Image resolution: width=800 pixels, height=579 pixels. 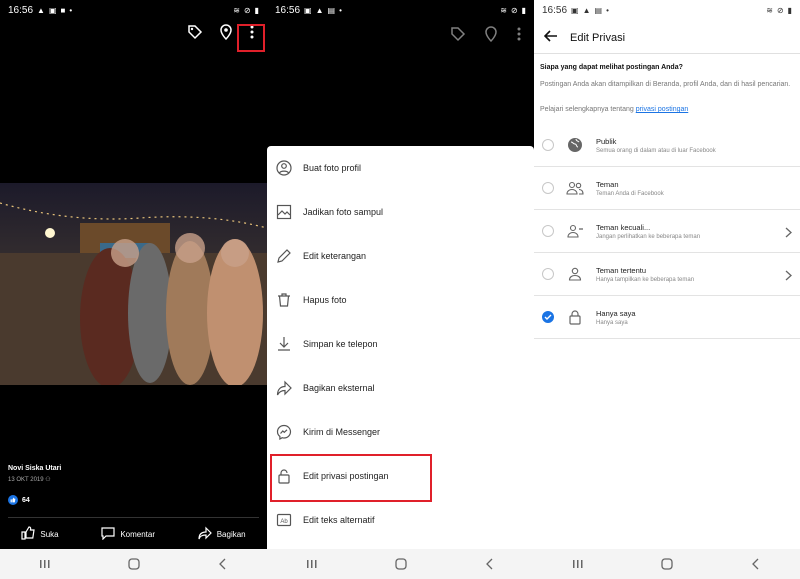 What do you see at coordinates (29, 479) in the screenshot?
I see `post-date: 13 OKT 2019 ⚇` at bounding box center [29, 479].